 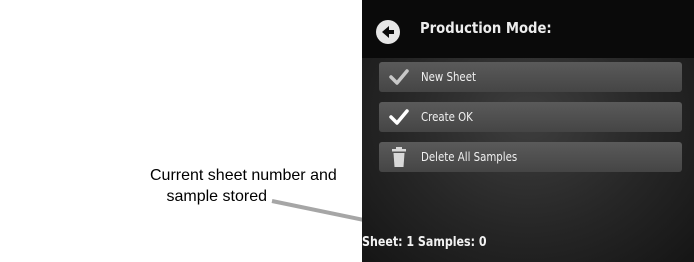 I want to click on arrow-left-circle-icon, so click(x=388, y=32).